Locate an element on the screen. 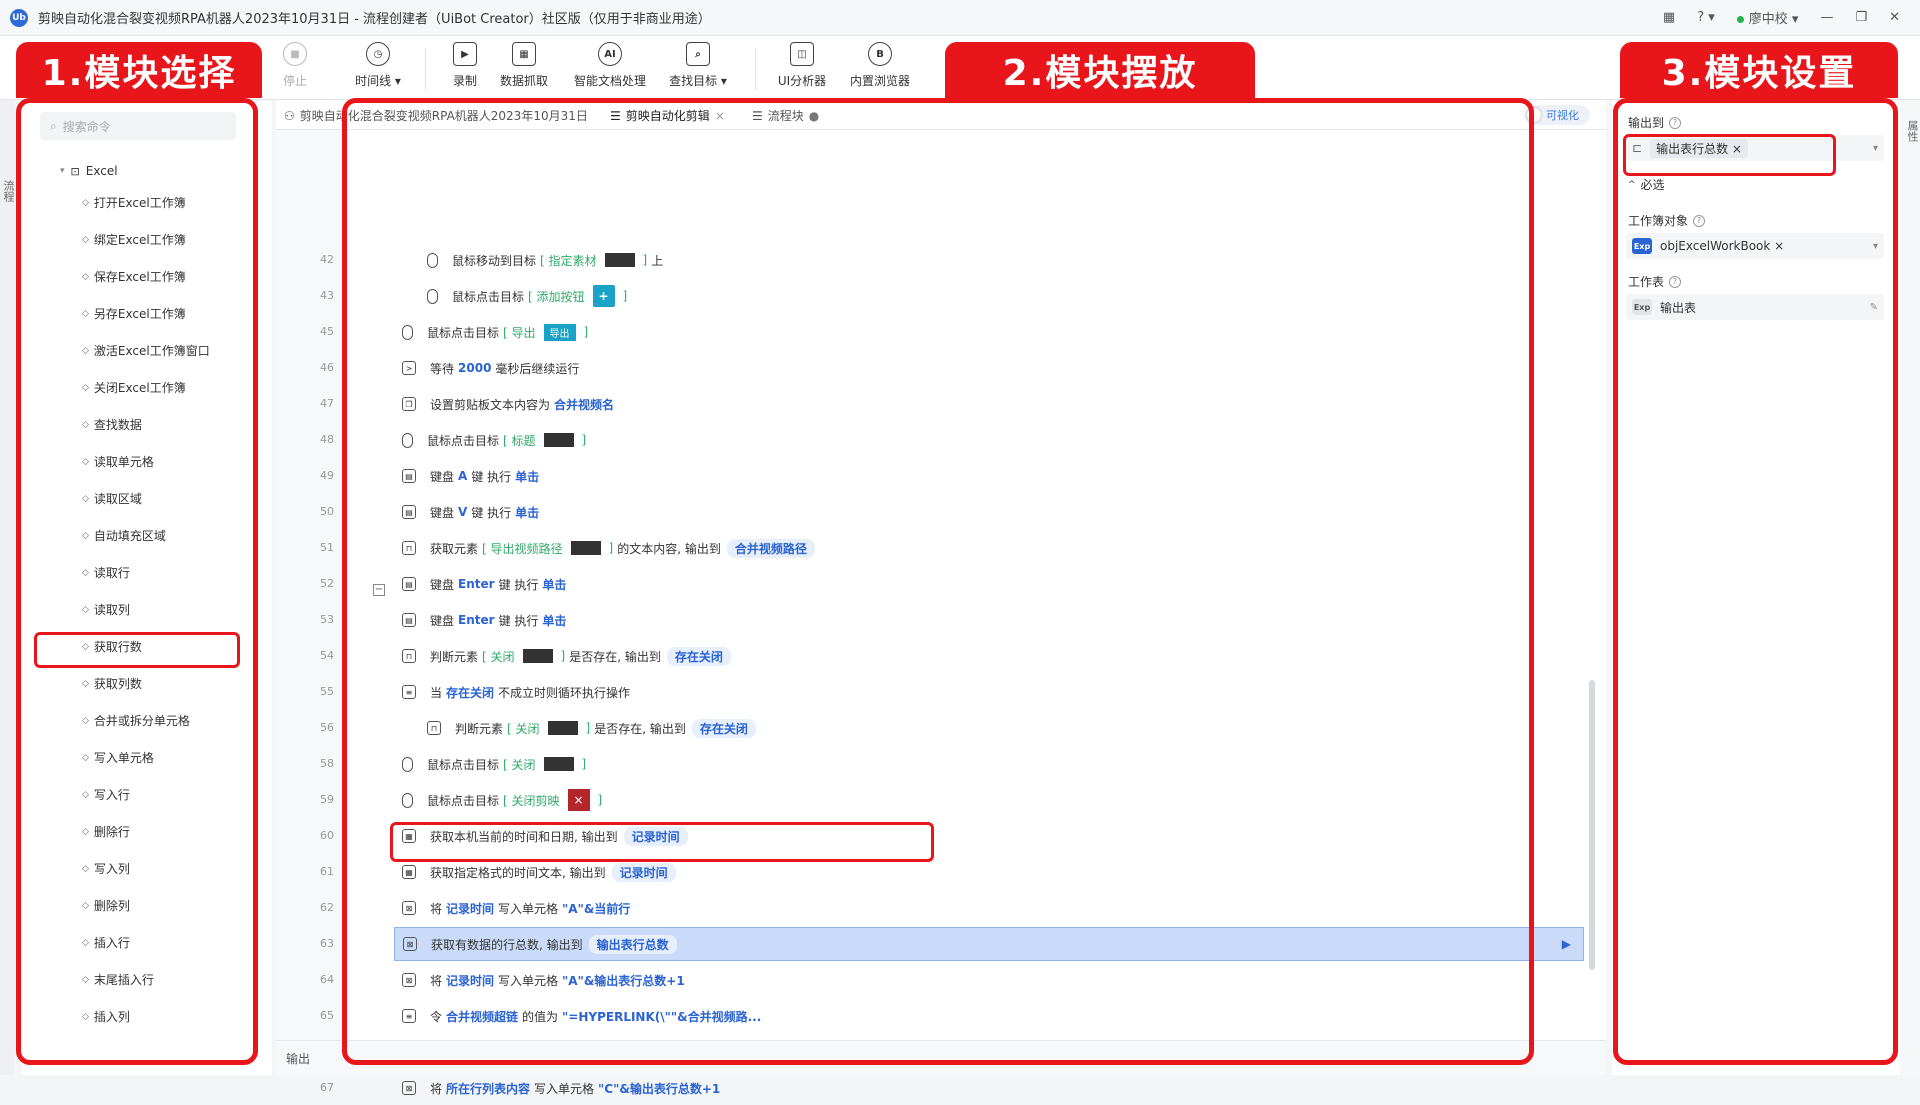 This screenshot has height=1105, width=1920. right-side-strip: 属性 is located at coordinates (1910, 587).